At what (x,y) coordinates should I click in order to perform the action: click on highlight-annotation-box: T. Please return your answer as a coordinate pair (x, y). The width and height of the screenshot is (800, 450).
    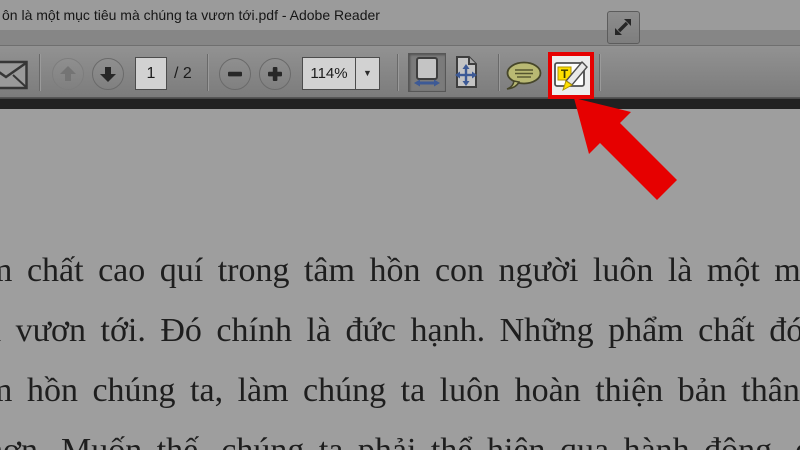
    Looking at the image, I should click on (571, 75).